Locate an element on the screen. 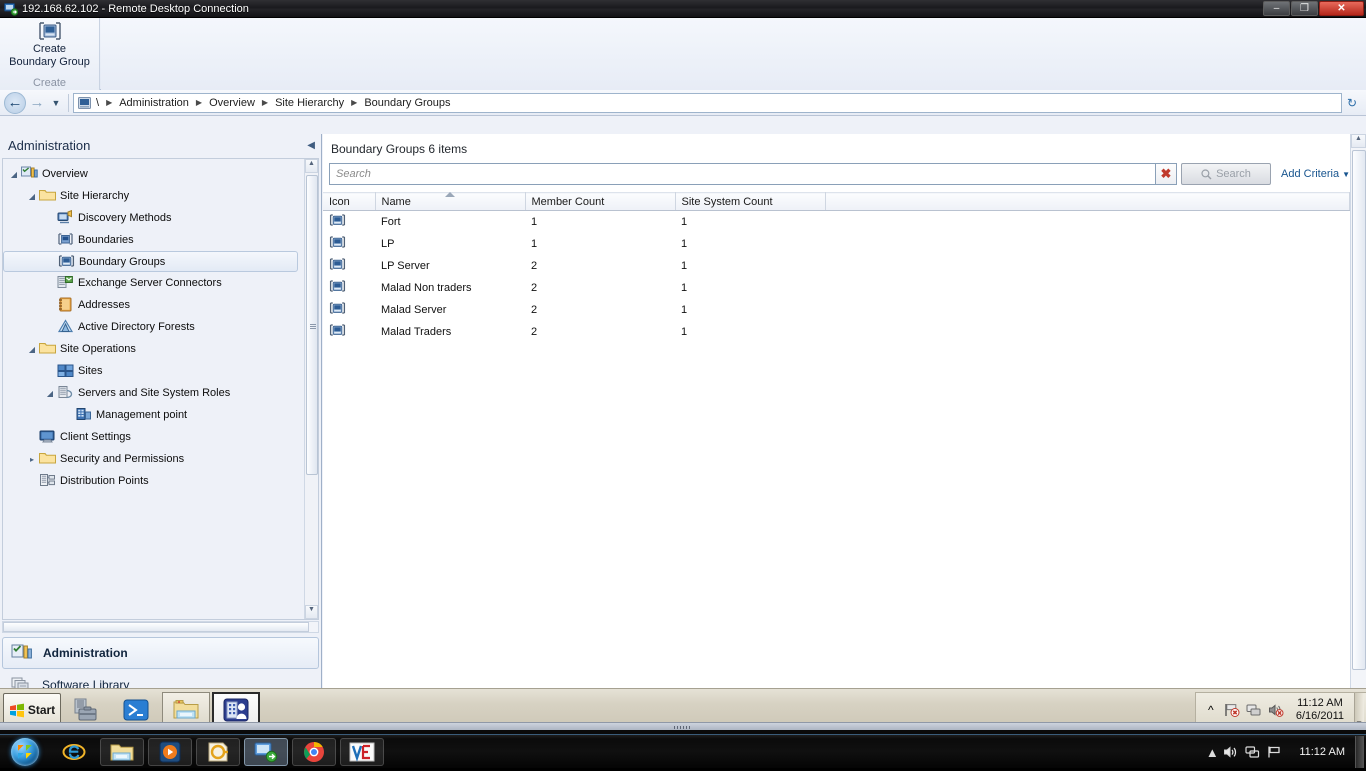 This screenshot has height=771, width=1366. results-vertical-scrollbar: ▲ ▼ is located at coordinates (1358, 422).